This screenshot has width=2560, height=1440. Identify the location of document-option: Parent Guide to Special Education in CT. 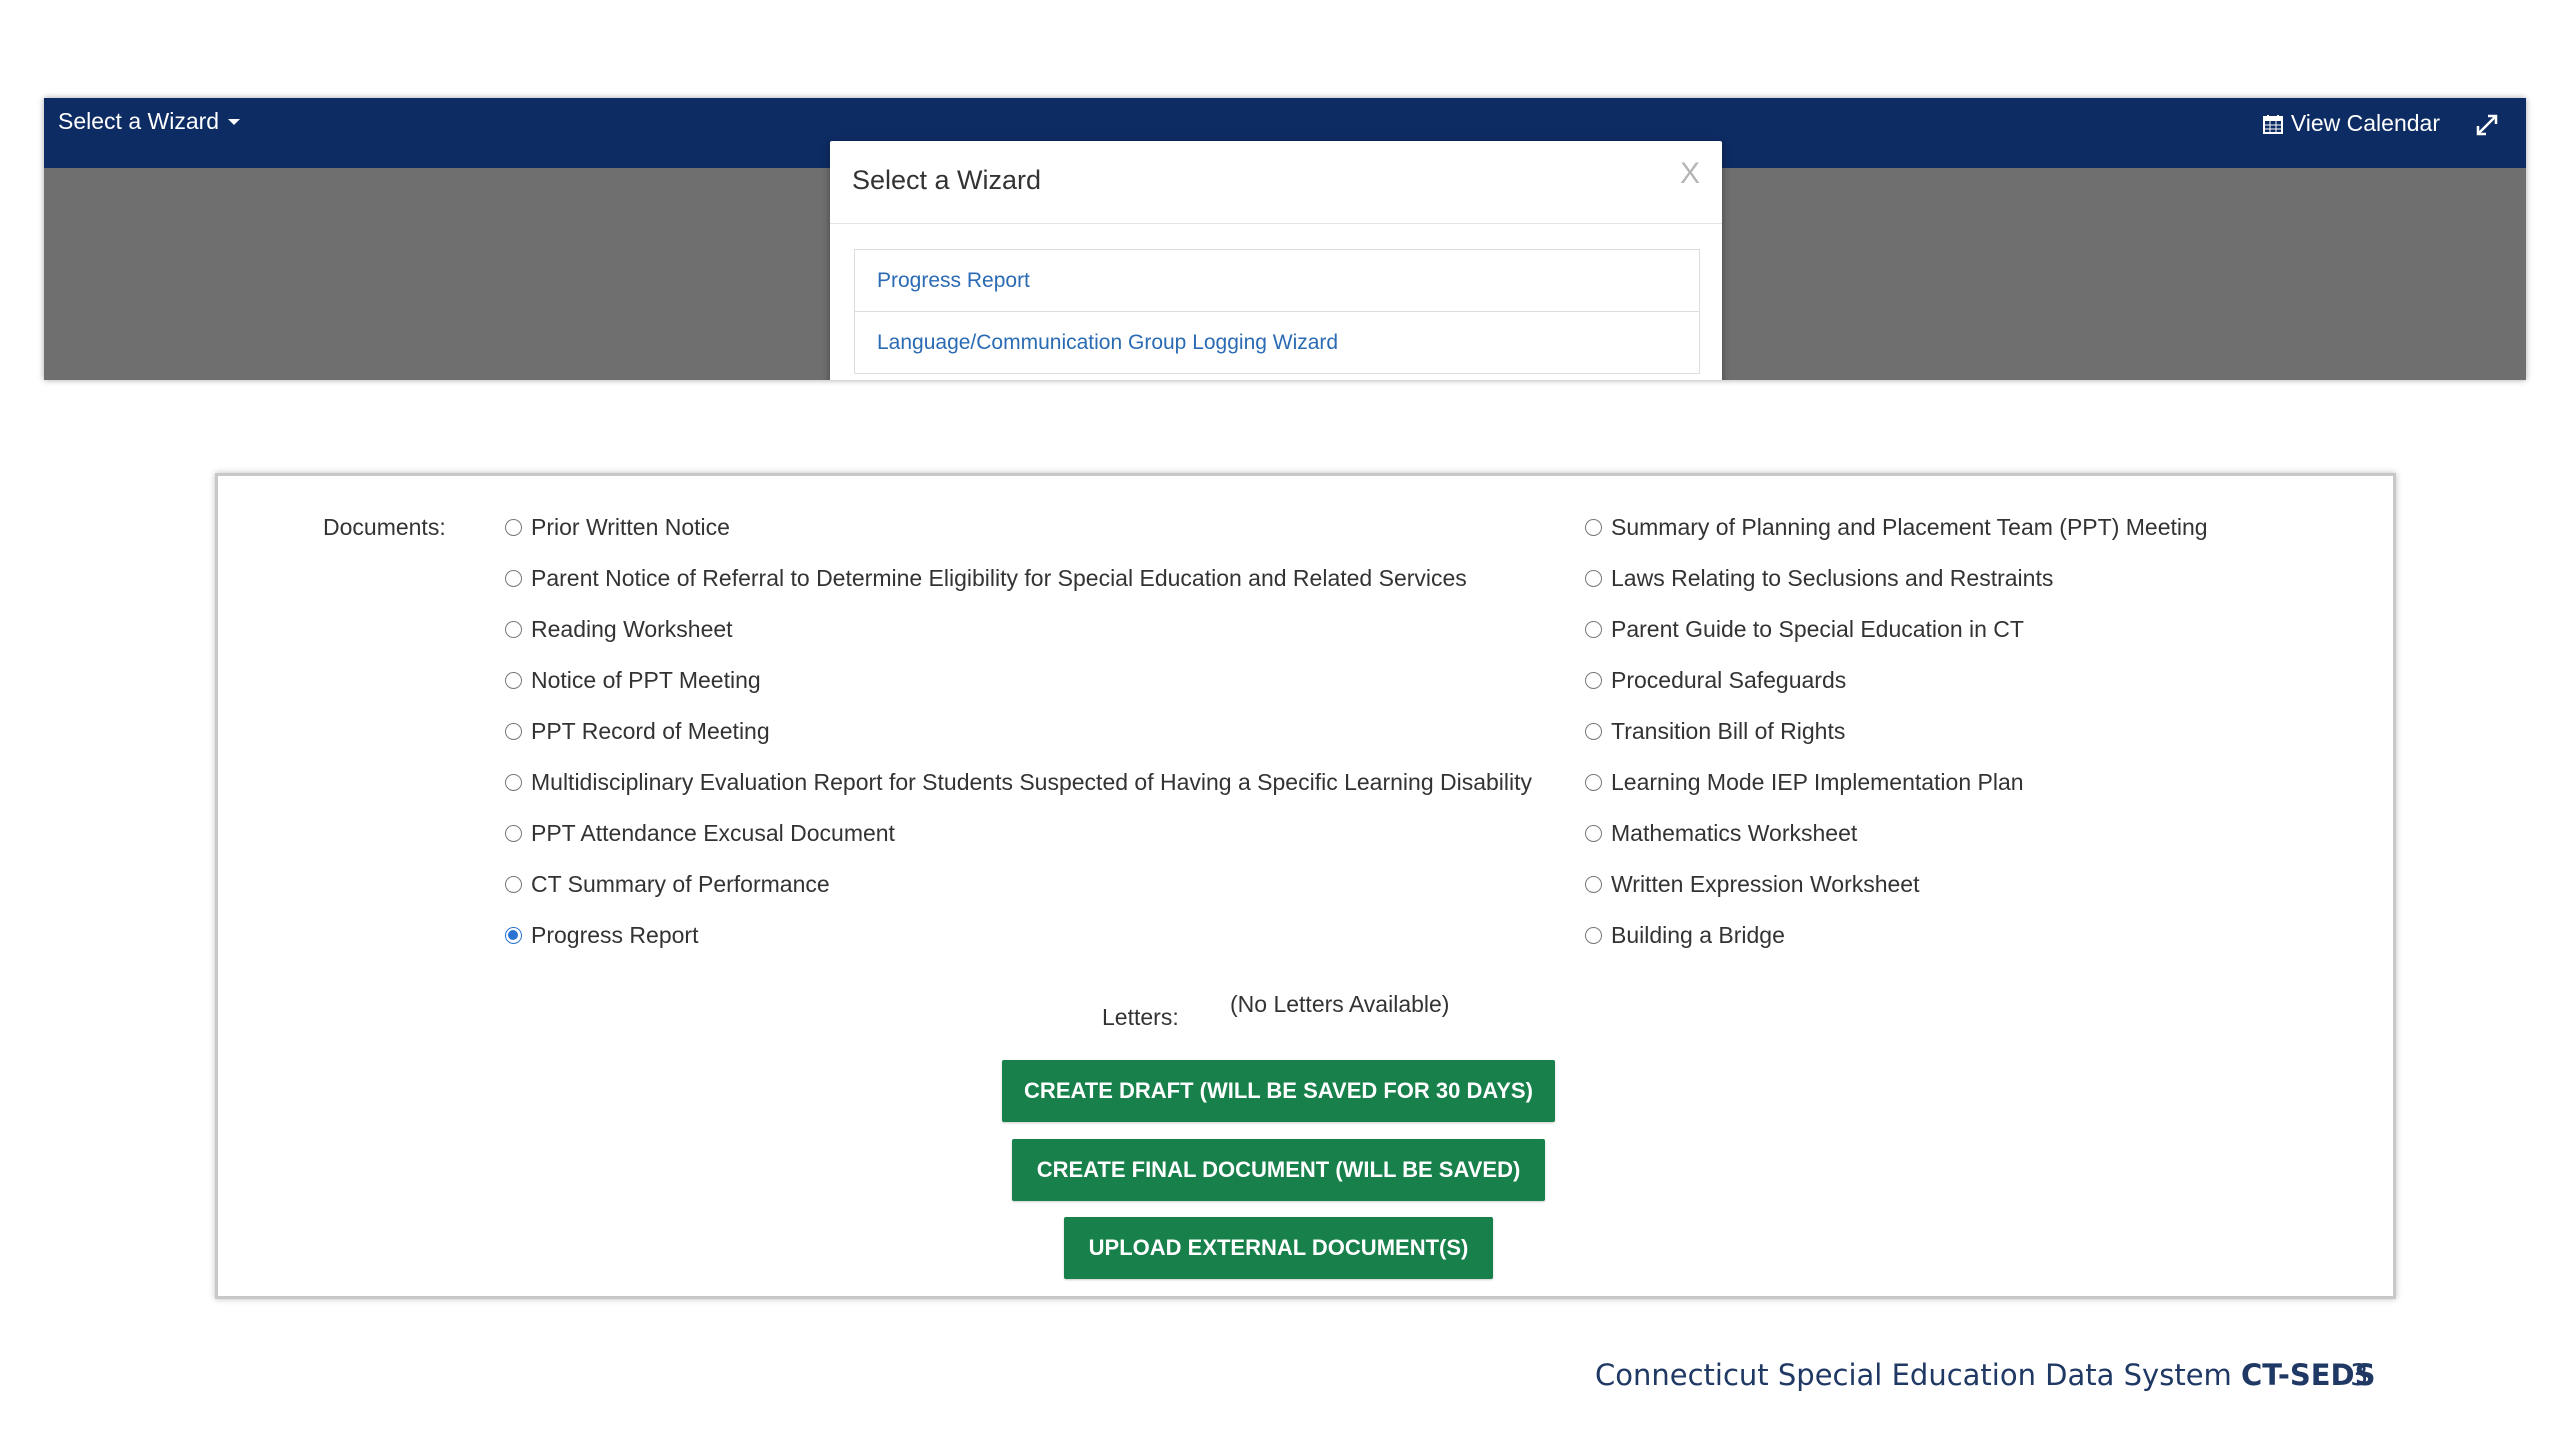
(1896, 629).